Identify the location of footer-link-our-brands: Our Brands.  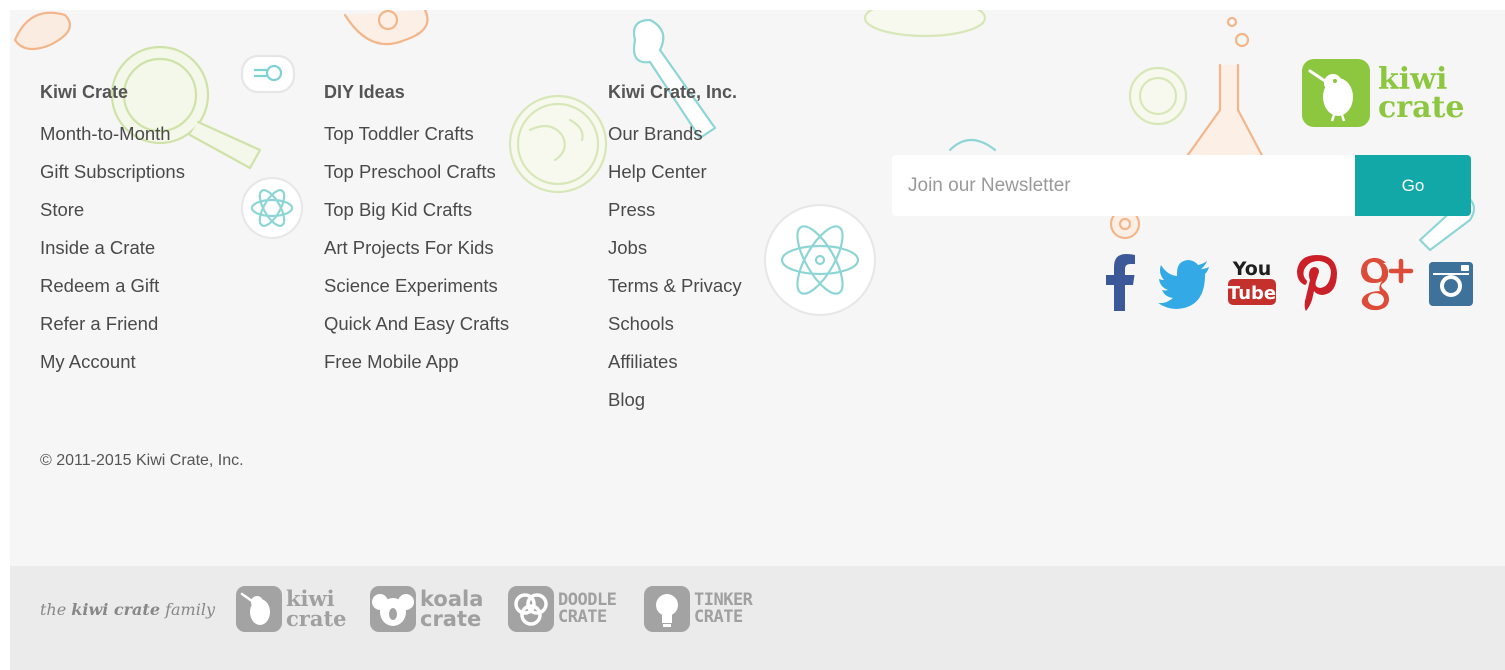
(655, 134).